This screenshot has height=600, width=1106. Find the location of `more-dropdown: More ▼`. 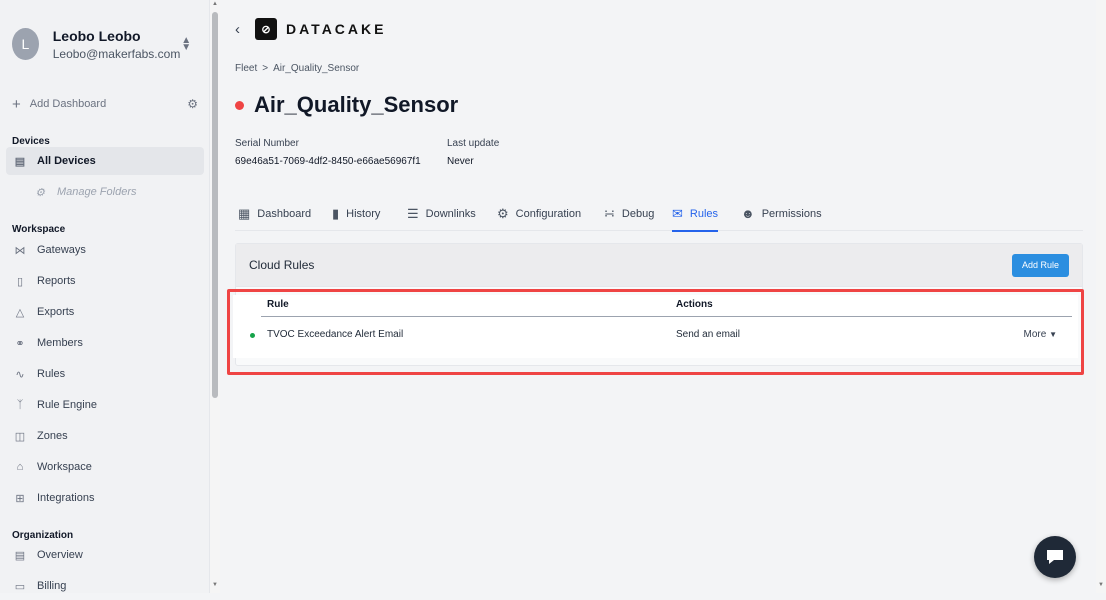

more-dropdown: More ▼ is located at coordinates (1041, 334).